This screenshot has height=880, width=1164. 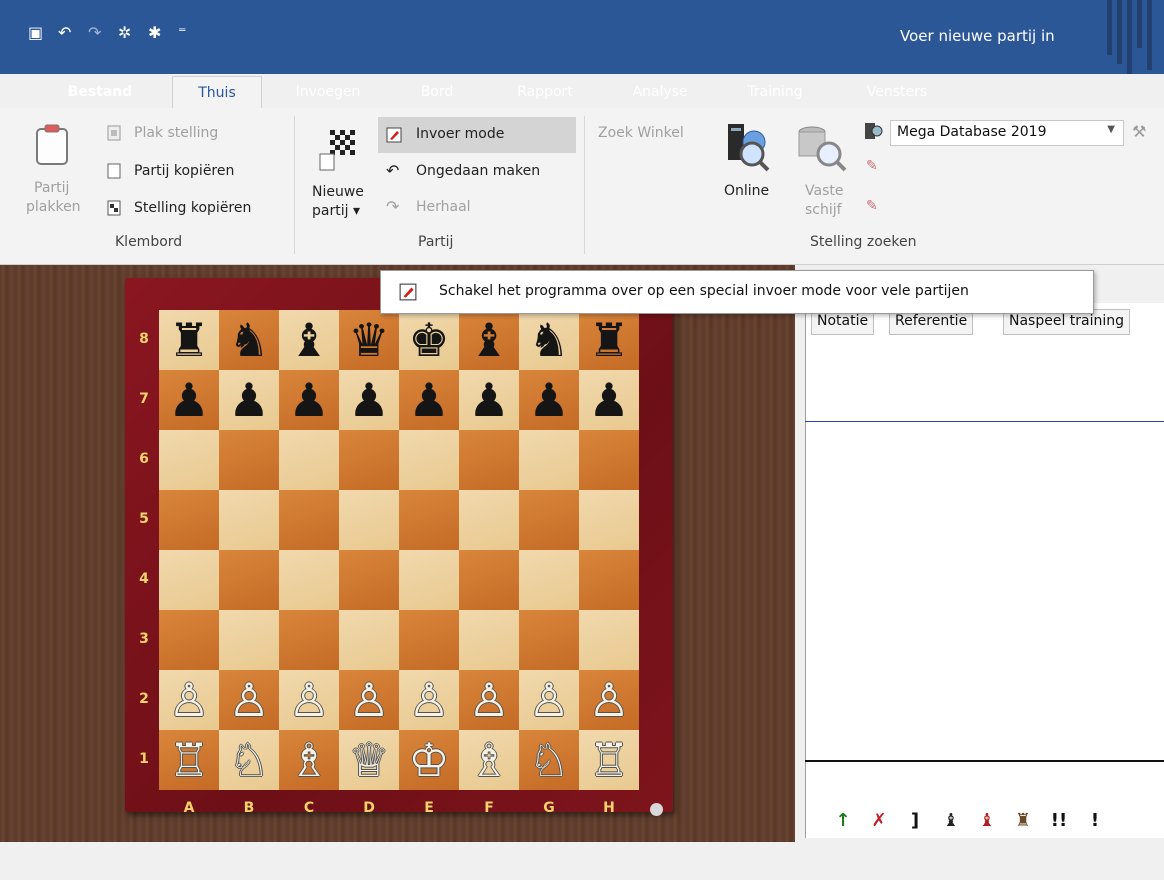 What do you see at coordinates (189, 460) in the screenshot?
I see `square-a6` at bounding box center [189, 460].